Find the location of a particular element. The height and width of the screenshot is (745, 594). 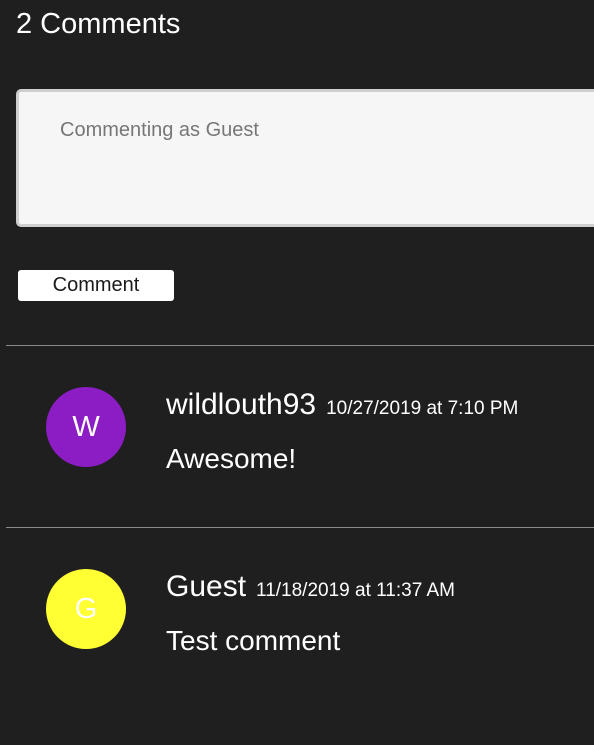

comment-text: Test comment is located at coordinates (253, 640).